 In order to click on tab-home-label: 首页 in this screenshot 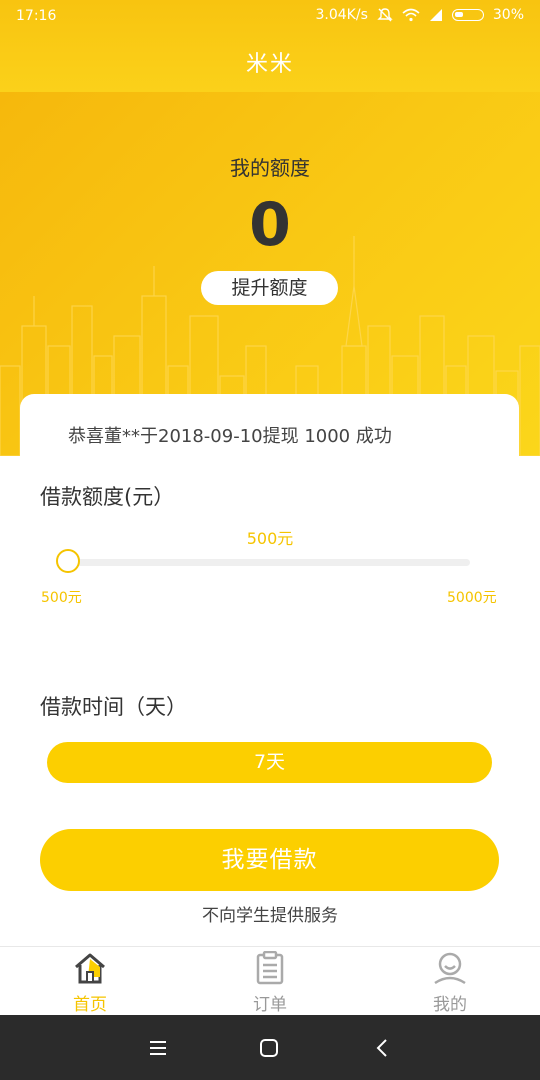, I will do `click(90, 1005)`.